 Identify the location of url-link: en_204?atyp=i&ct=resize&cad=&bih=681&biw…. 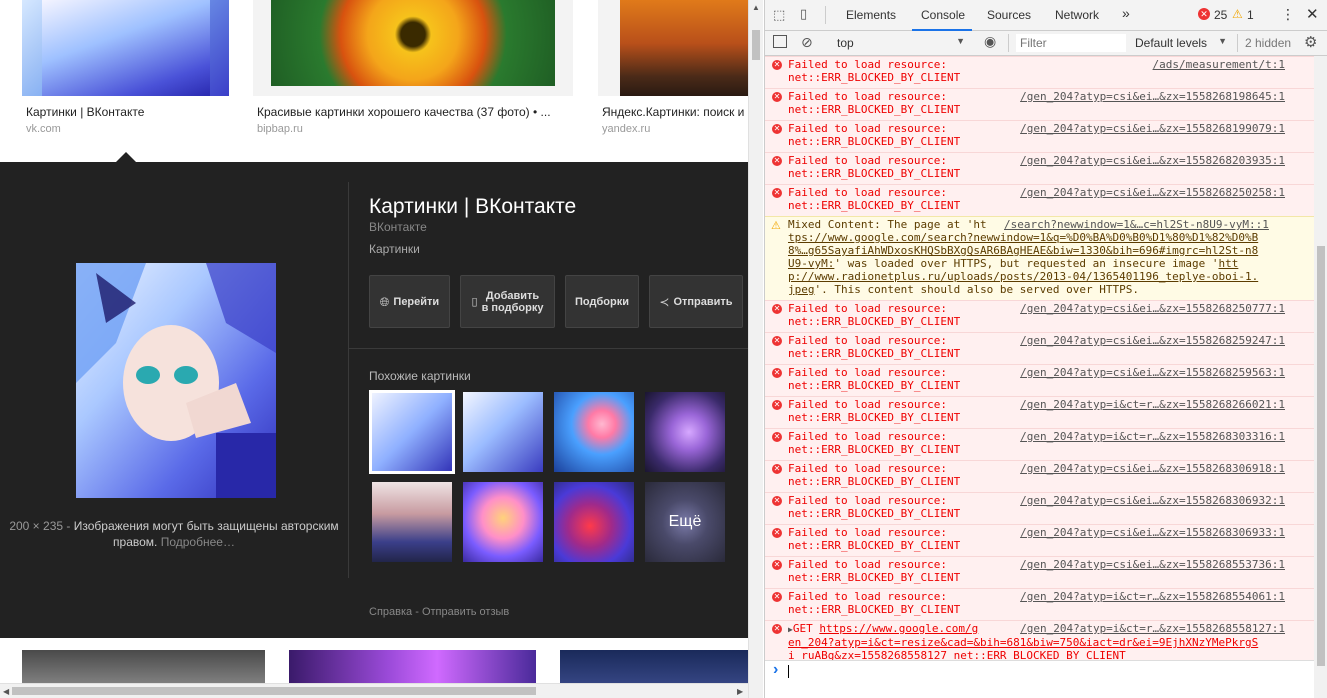
(1023, 642).